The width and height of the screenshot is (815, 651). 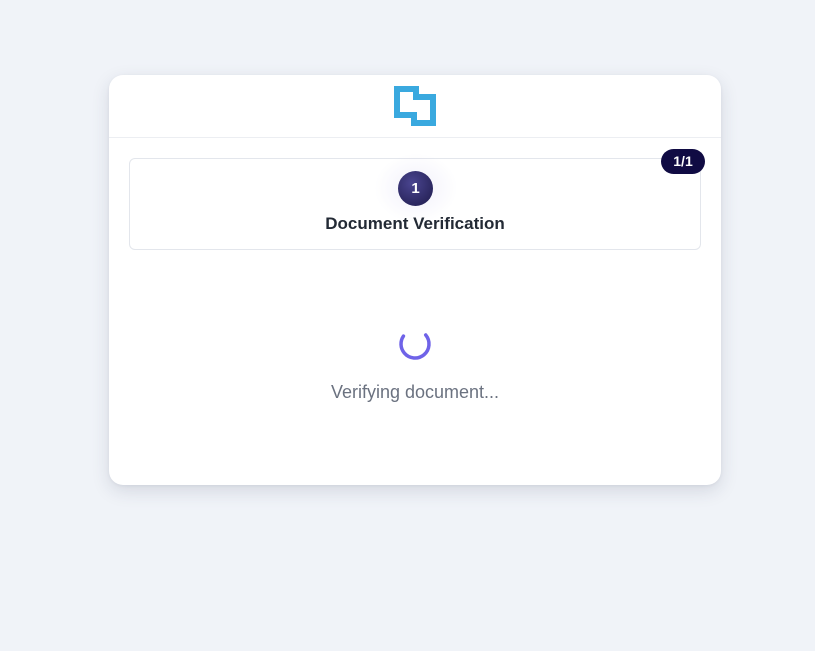 What do you see at coordinates (415, 188) in the screenshot?
I see `step-number: 1` at bounding box center [415, 188].